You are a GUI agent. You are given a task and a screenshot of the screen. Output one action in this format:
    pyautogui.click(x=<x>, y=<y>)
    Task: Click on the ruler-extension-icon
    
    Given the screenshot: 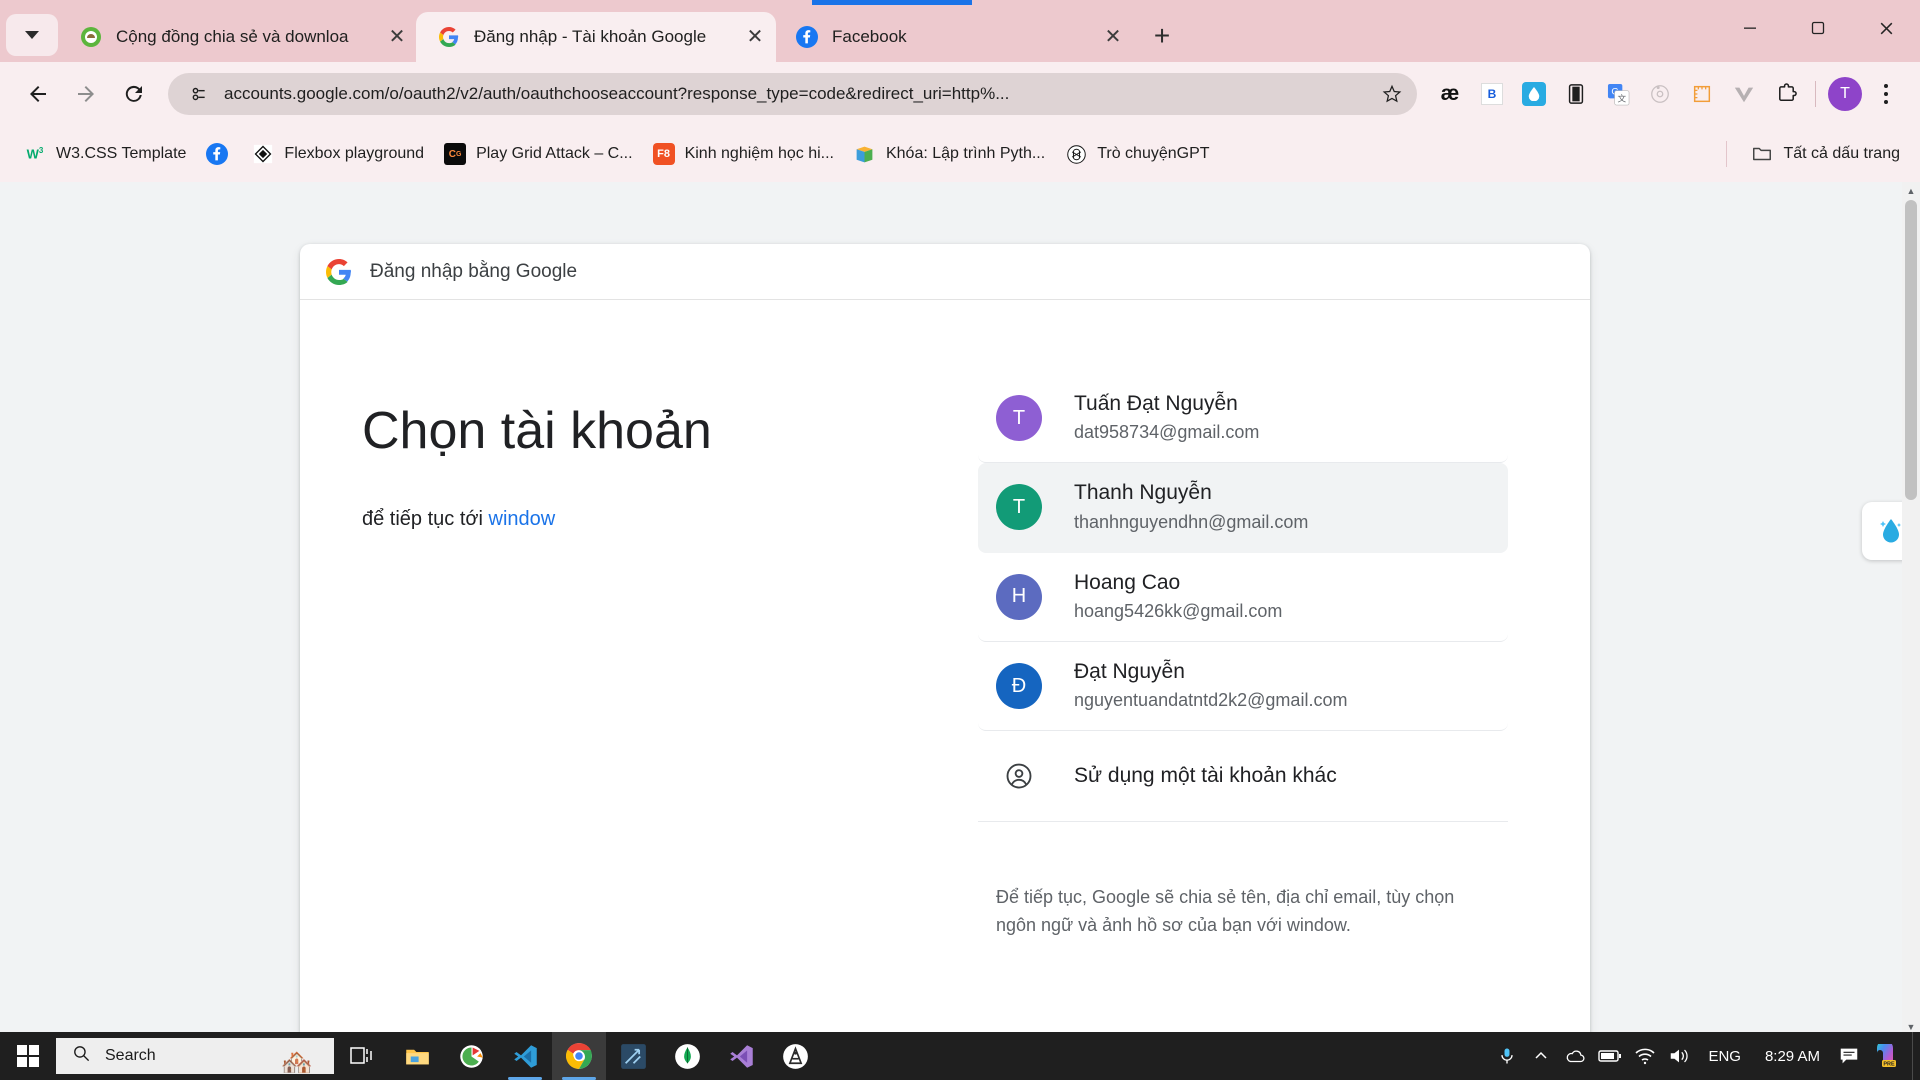 What is the action you would take?
    pyautogui.click(x=1702, y=94)
    